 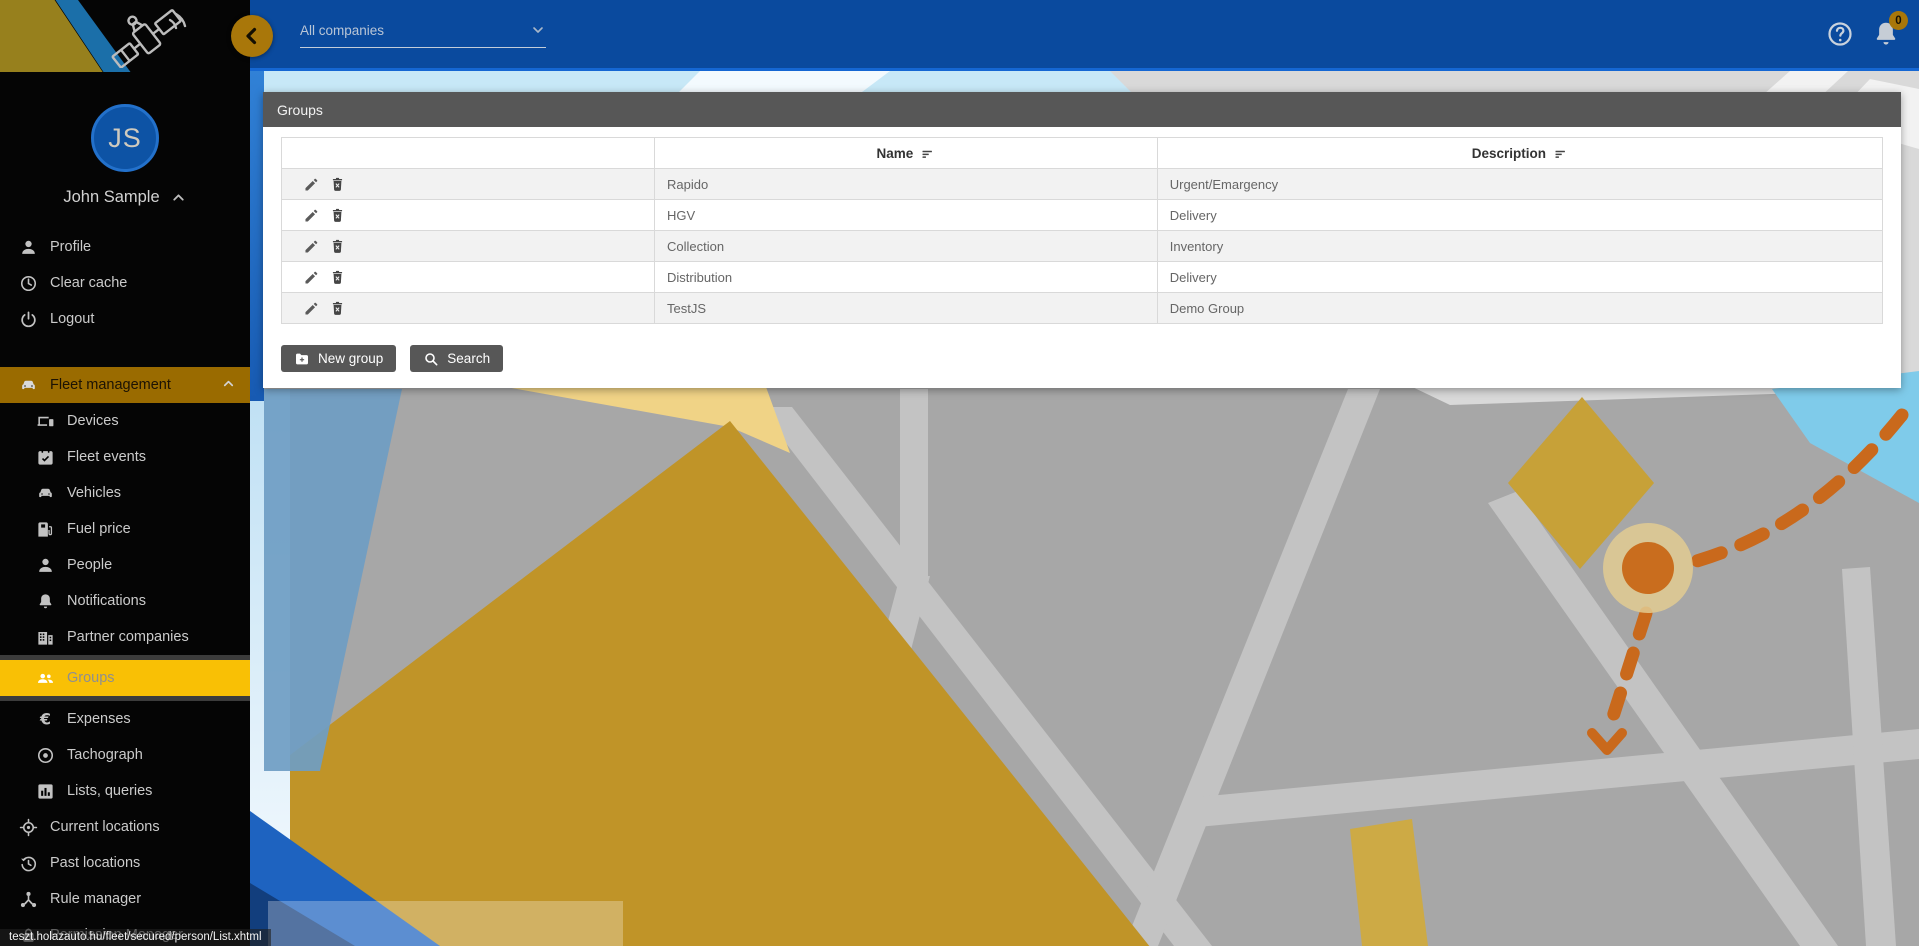 I want to click on sidebar-item-rule-manager: Rule manager, so click(x=125, y=899).